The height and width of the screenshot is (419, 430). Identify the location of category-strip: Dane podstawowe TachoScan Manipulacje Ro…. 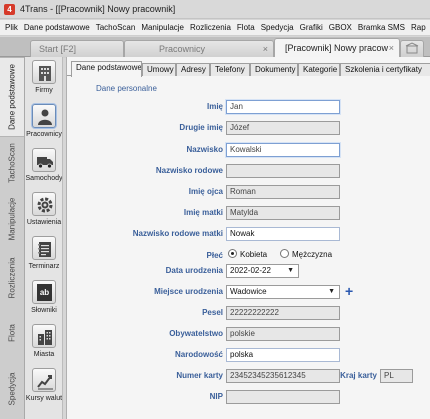
(12, 238).